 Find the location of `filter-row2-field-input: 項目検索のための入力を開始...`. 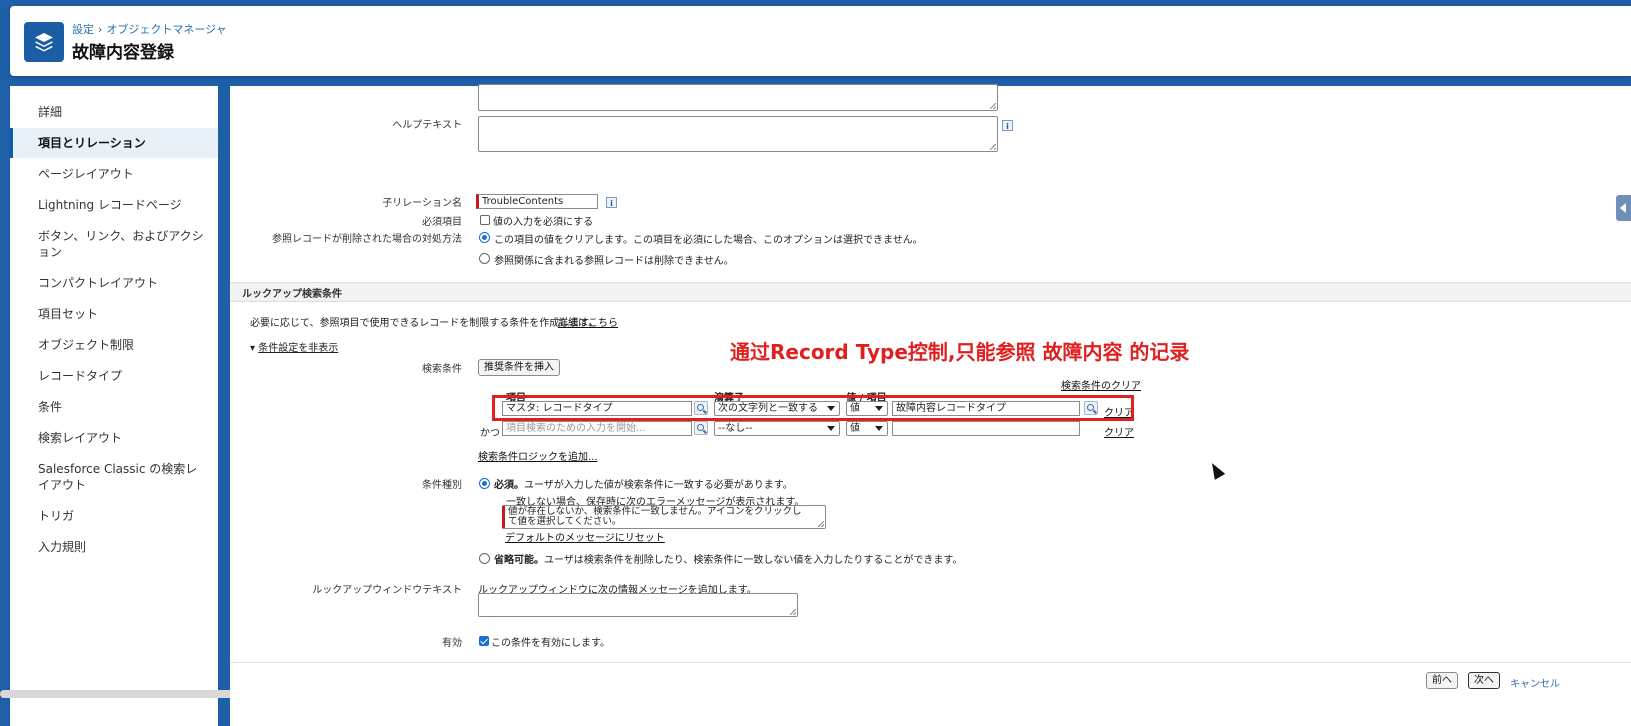

filter-row2-field-input: 項目検索のための入力を開始... is located at coordinates (597, 428).